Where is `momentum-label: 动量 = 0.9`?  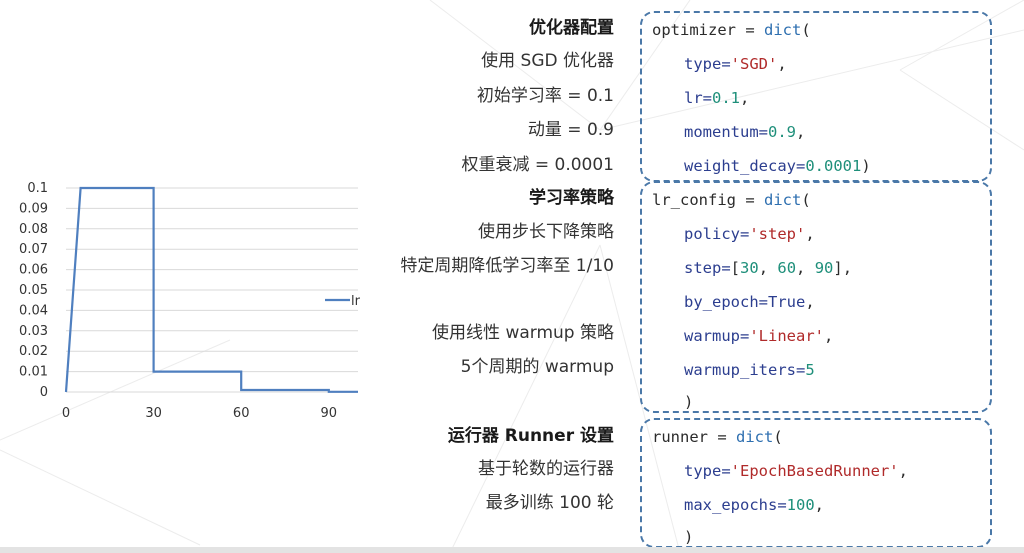 momentum-label: 动量 = 0.9 is located at coordinates (570, 130).